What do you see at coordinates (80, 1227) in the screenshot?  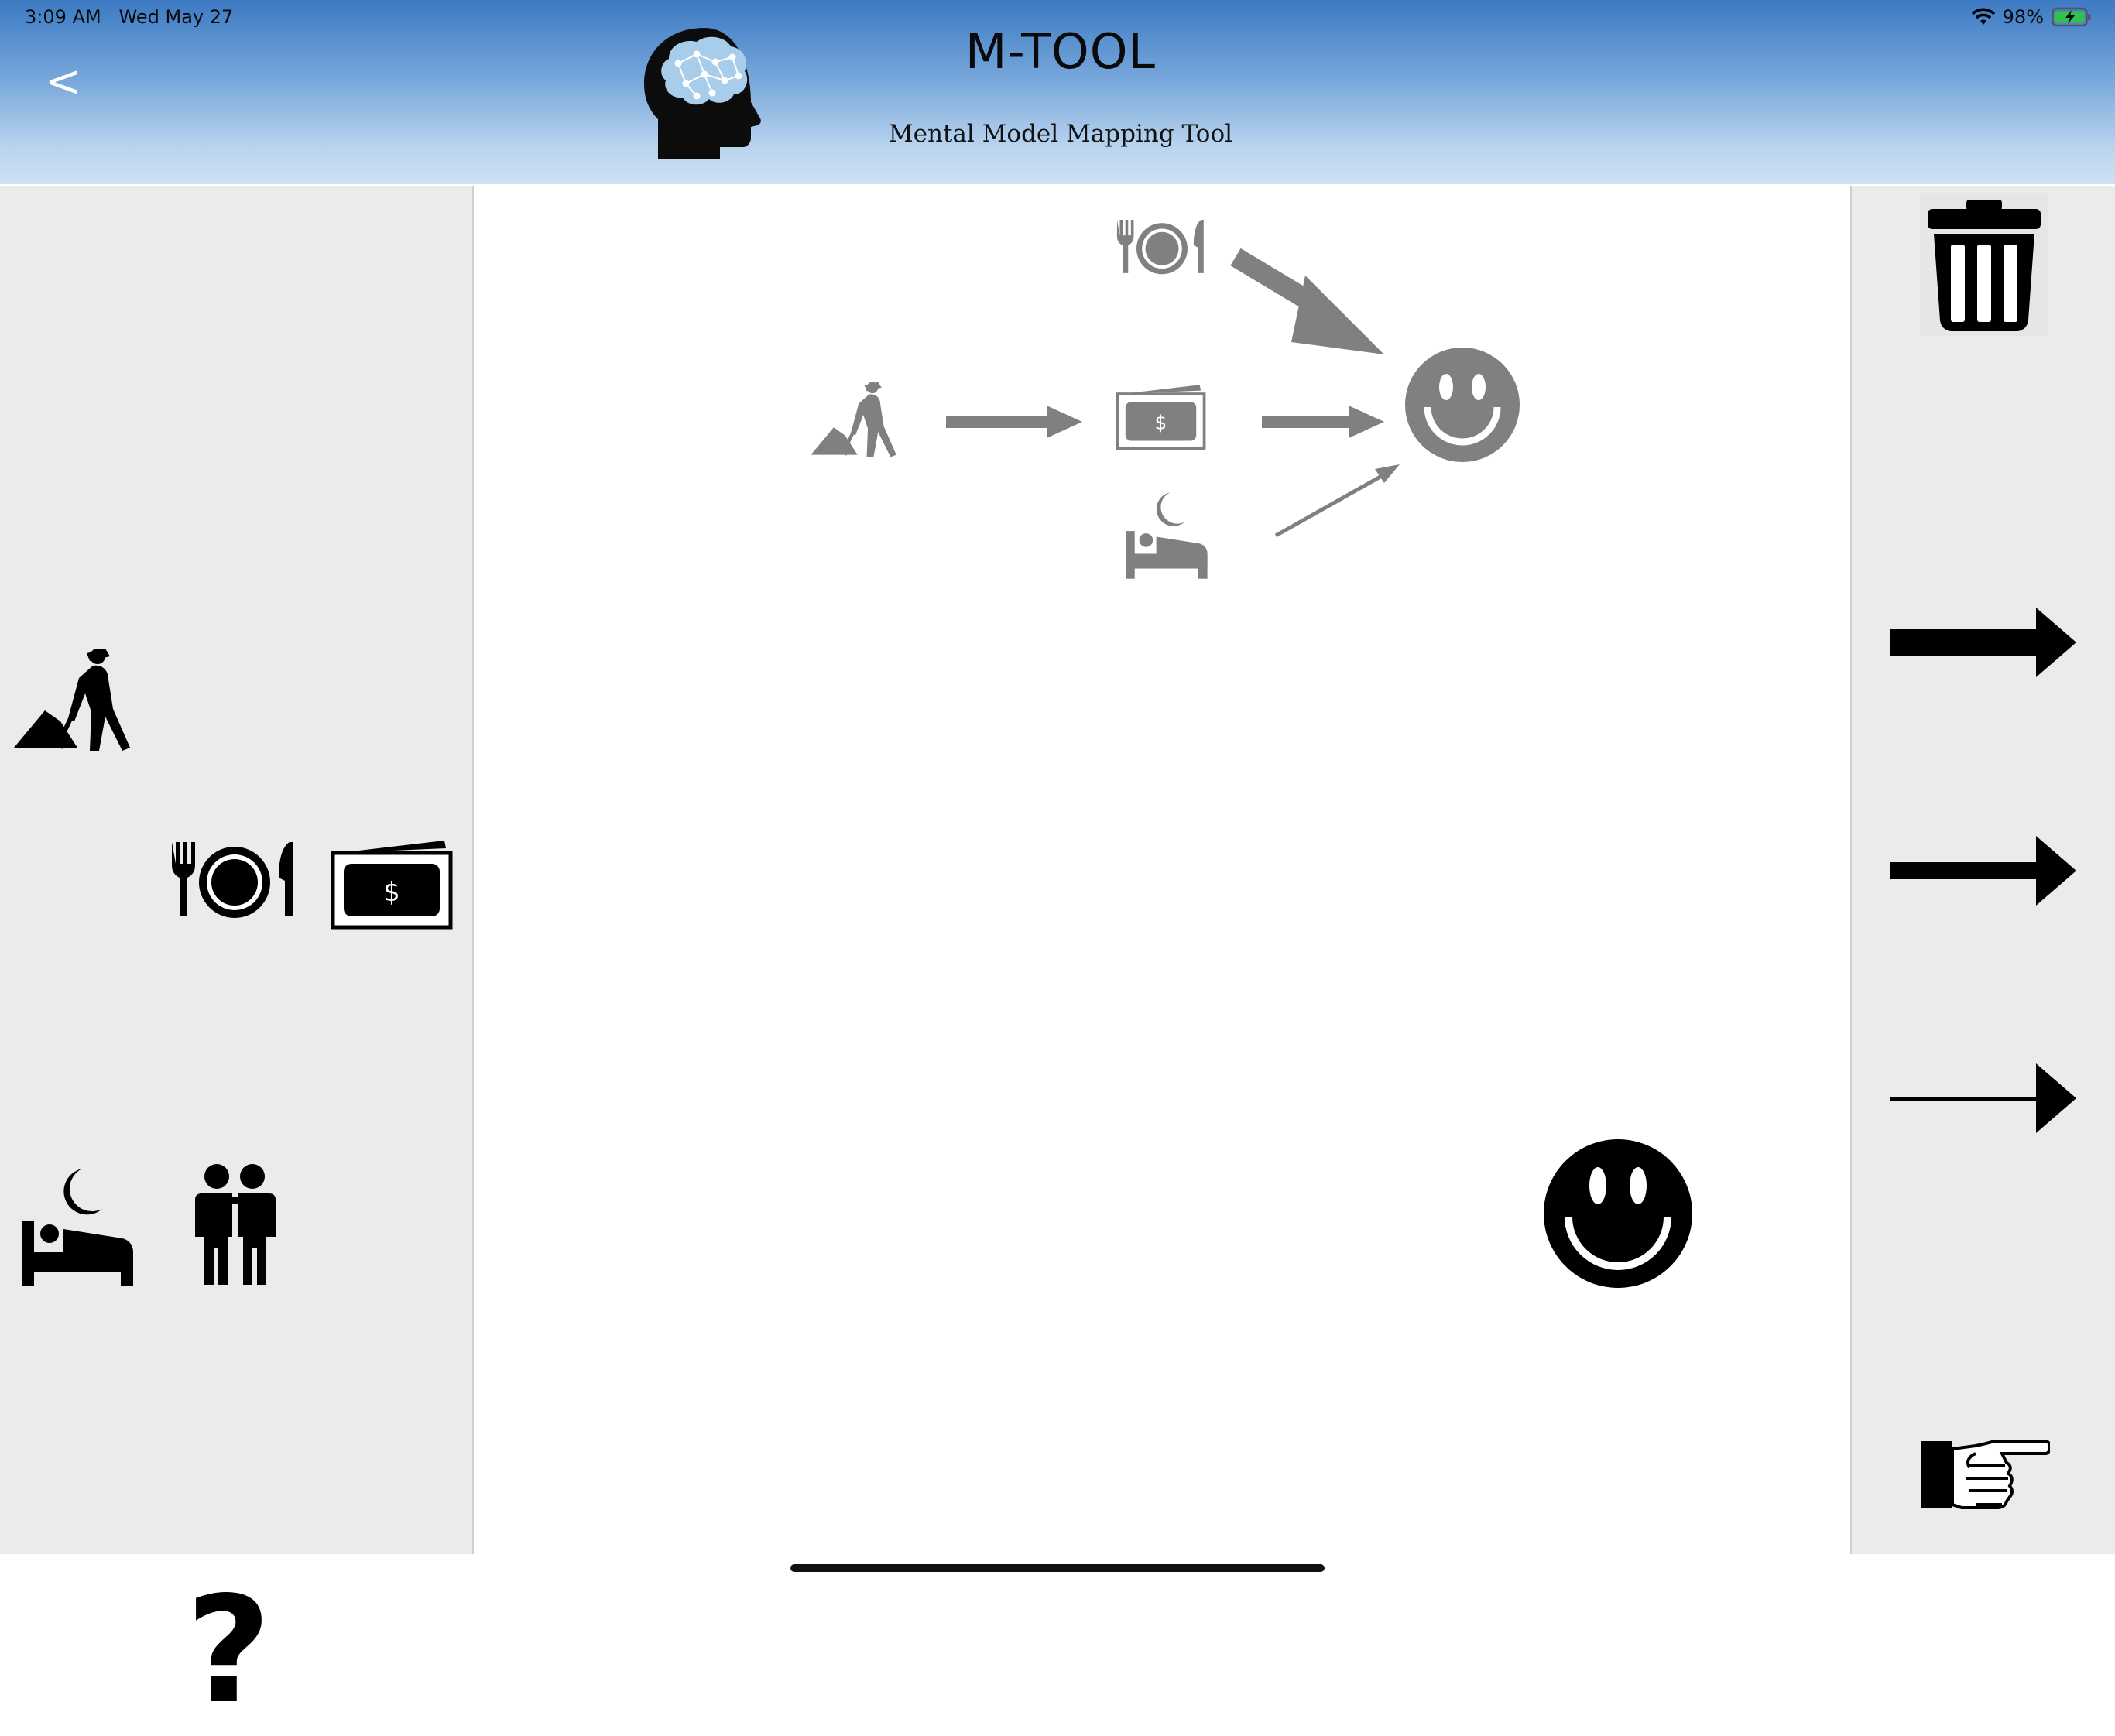 I see `sleep-bed-icon` at bounding box center [80, 1227].